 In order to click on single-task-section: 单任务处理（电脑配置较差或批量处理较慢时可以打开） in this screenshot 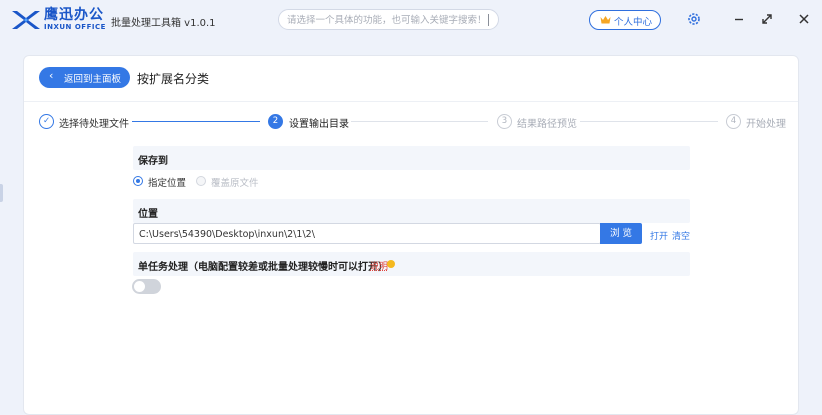, I will do `click(411, 264)`.